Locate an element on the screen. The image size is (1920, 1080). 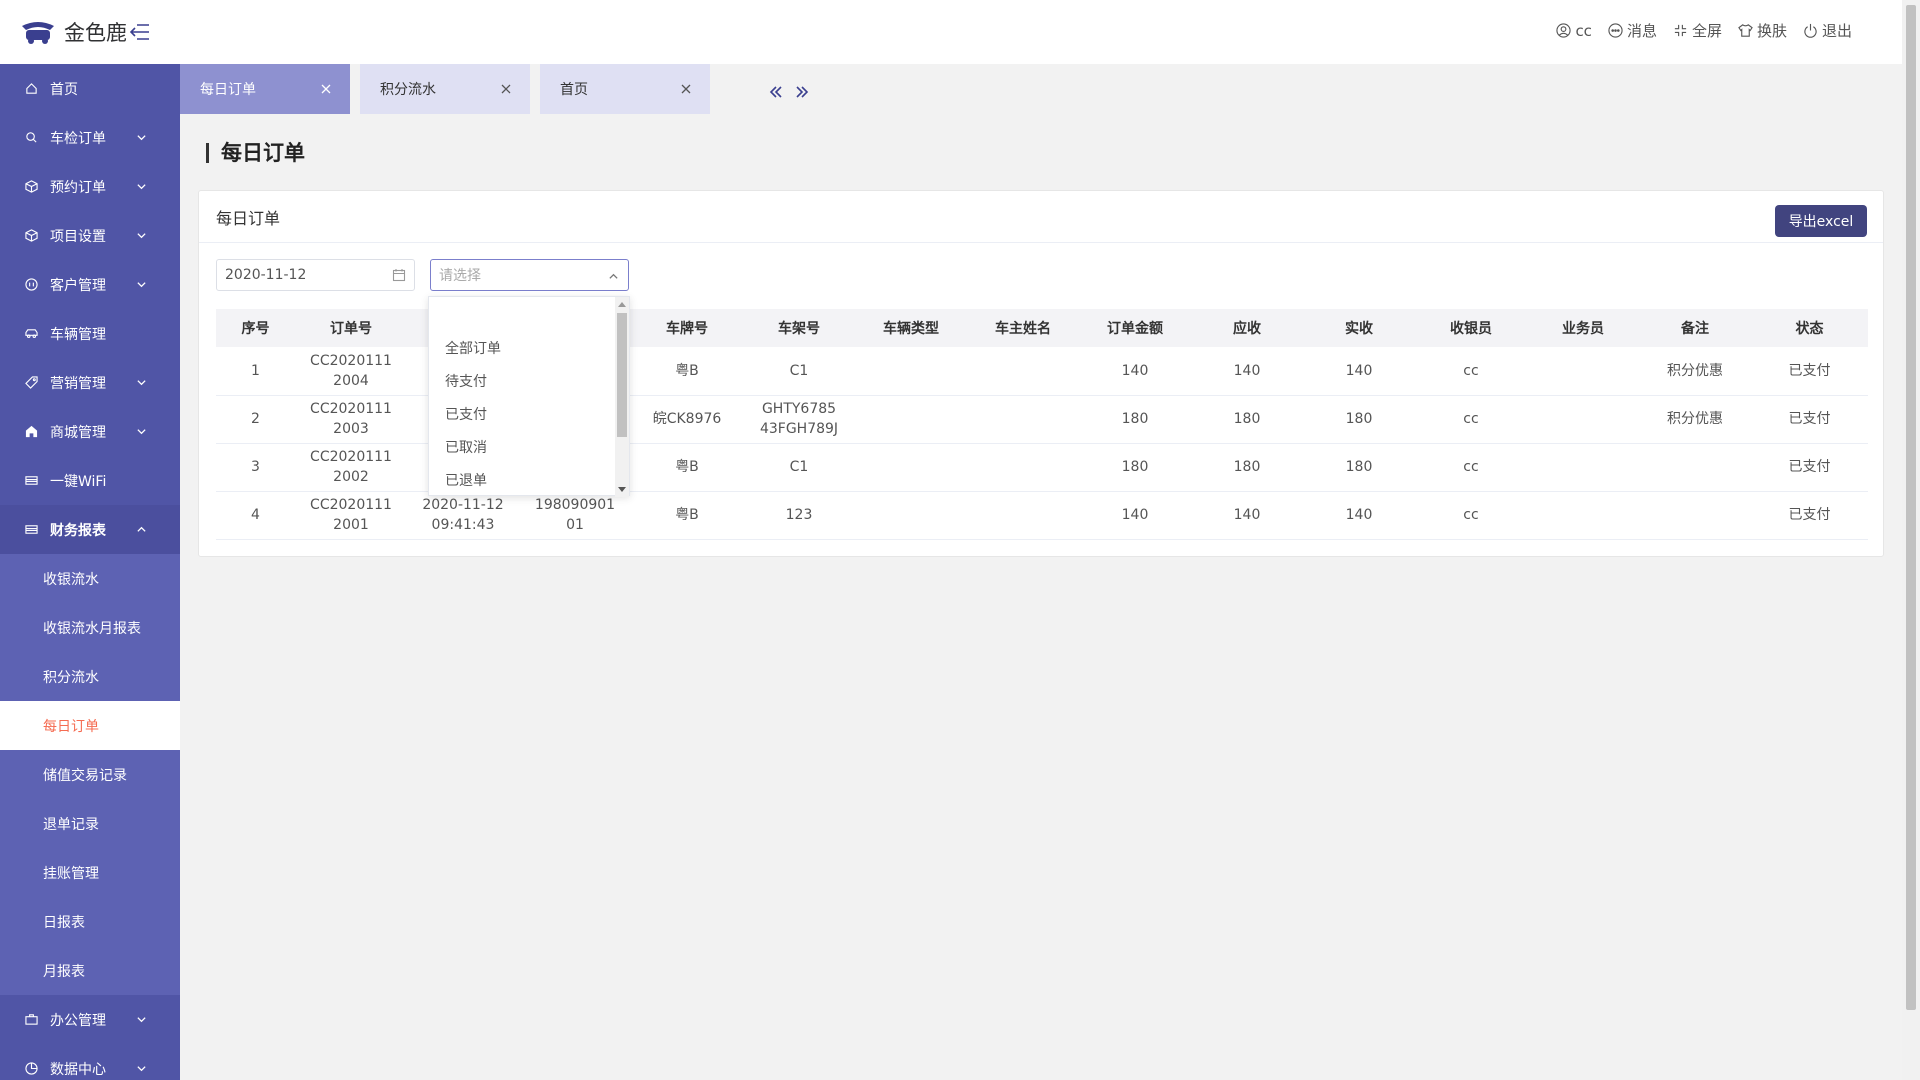
messages-button: 消息 is located at coordinates (1632, 30).